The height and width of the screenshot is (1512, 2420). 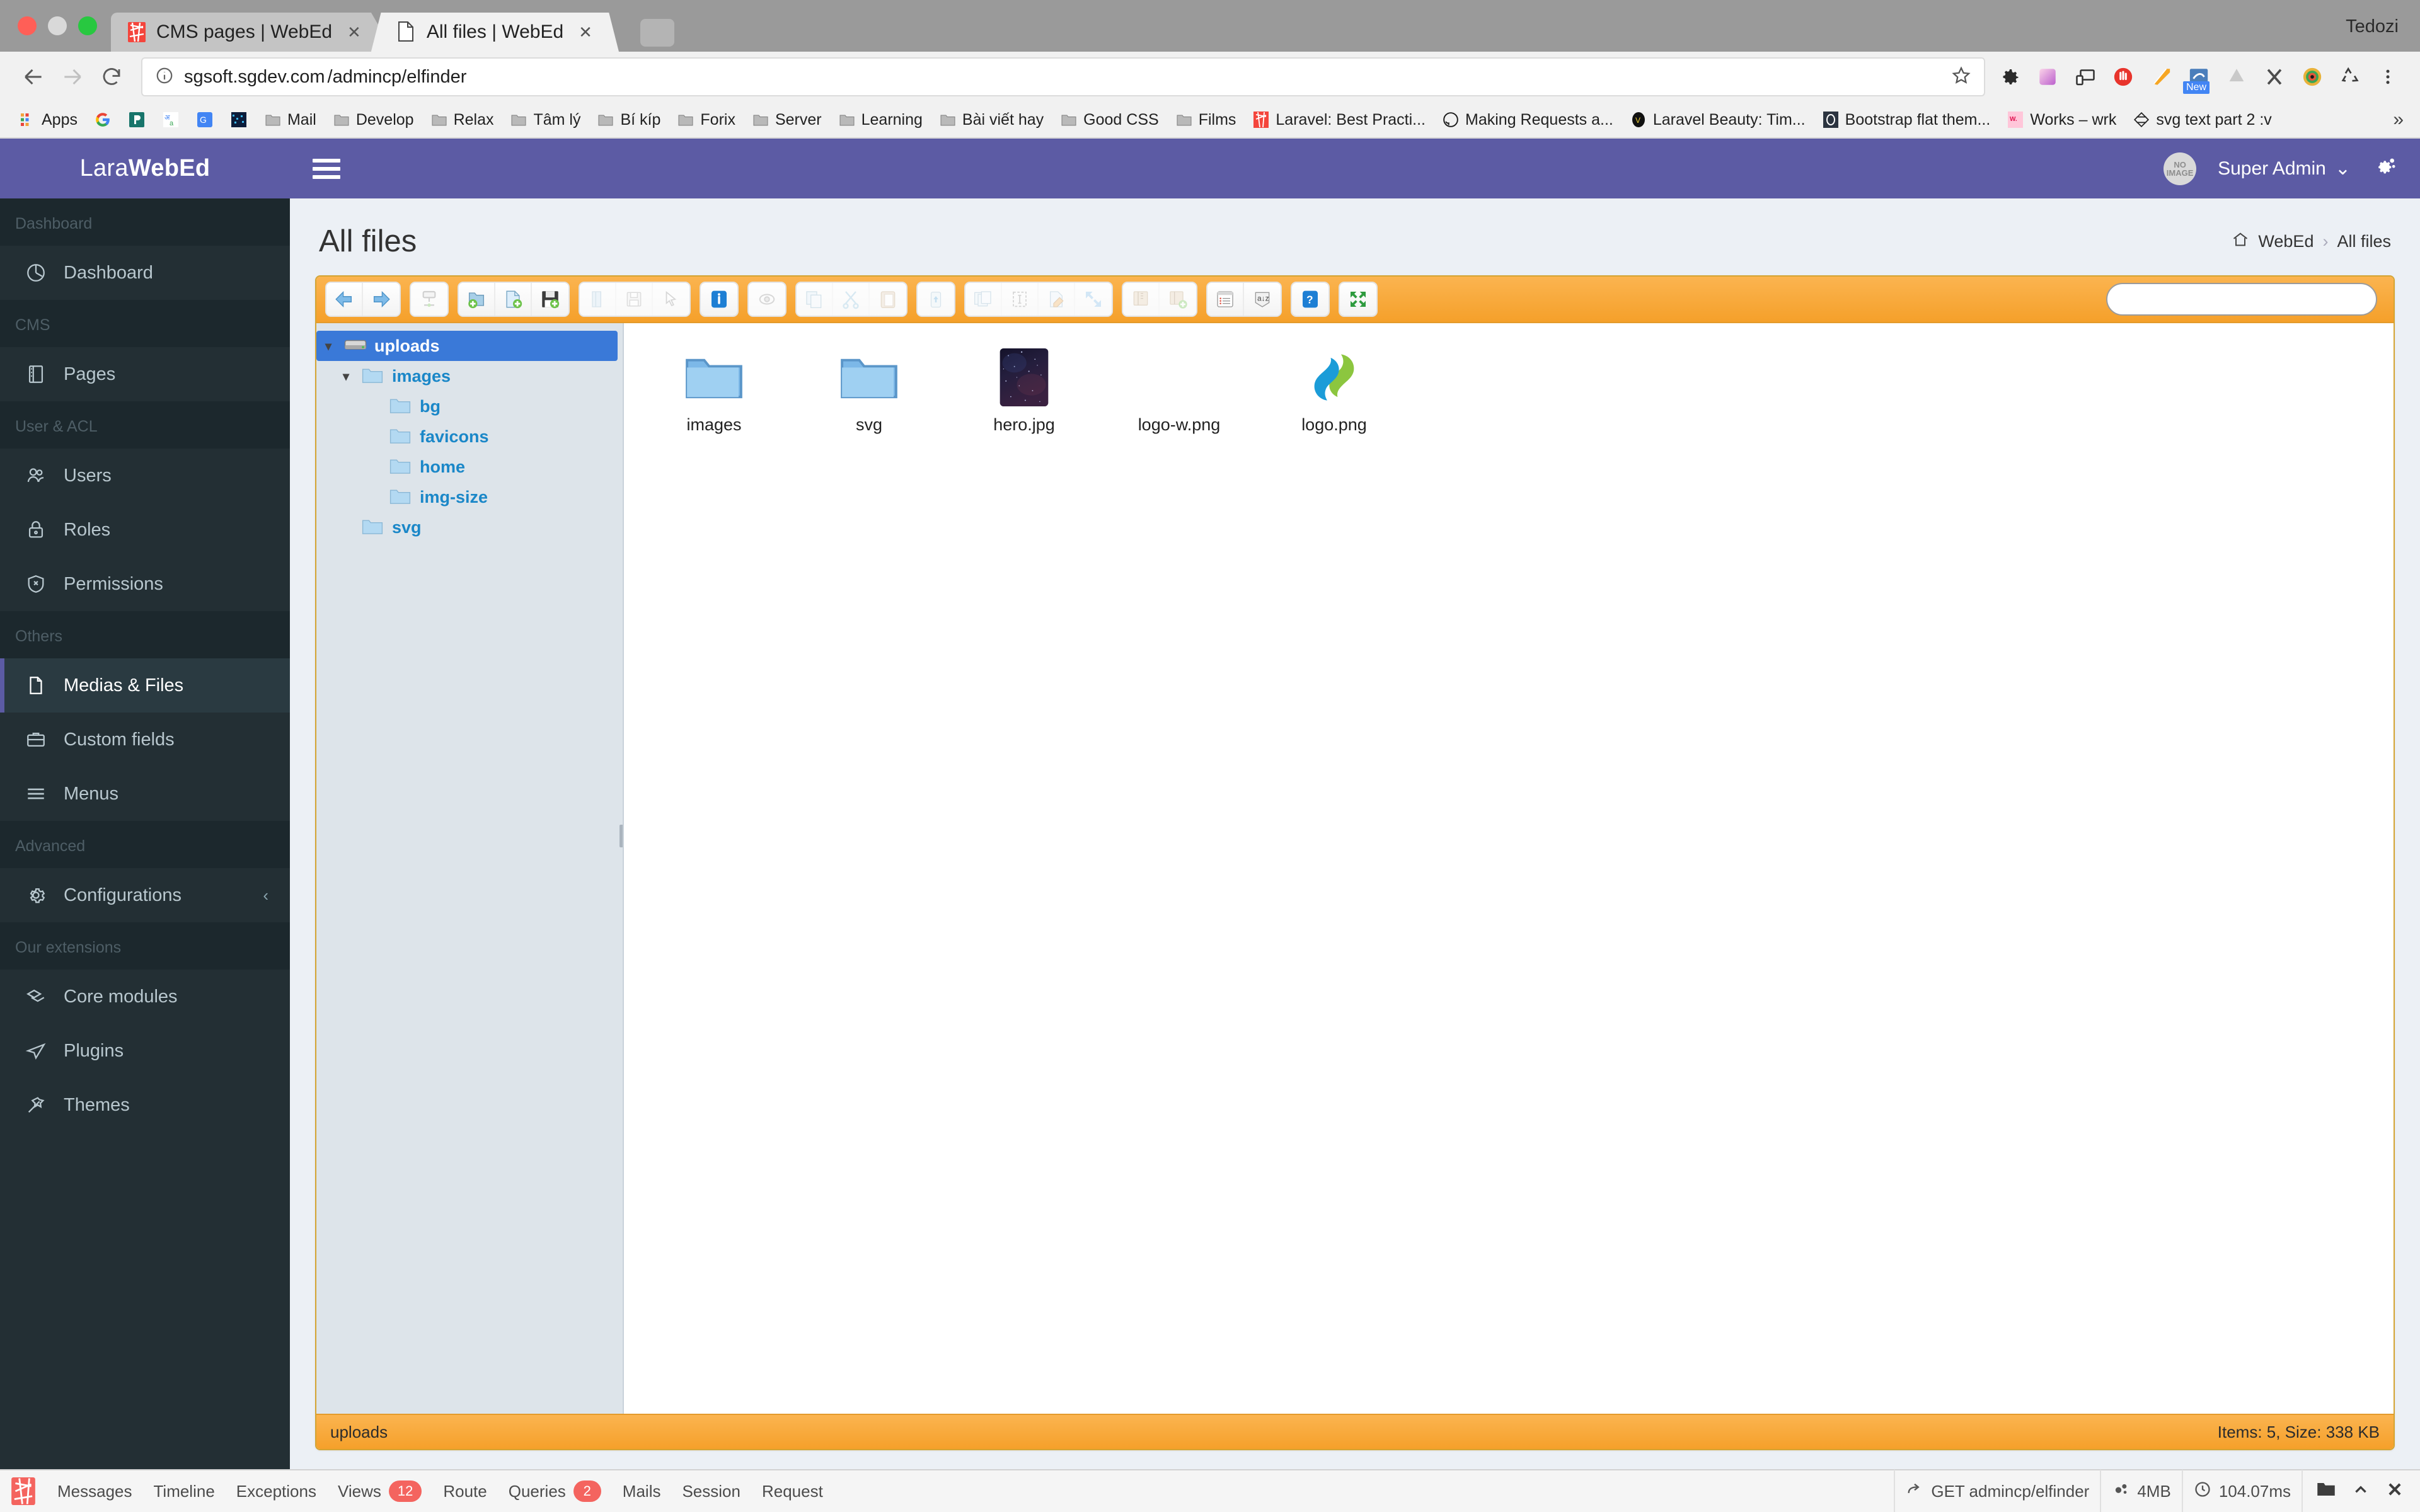 What do you see at coordinates (470, 436) in the screenshot?
I see `tree-item-favicons: favicons` at bounding box center [470, 436].